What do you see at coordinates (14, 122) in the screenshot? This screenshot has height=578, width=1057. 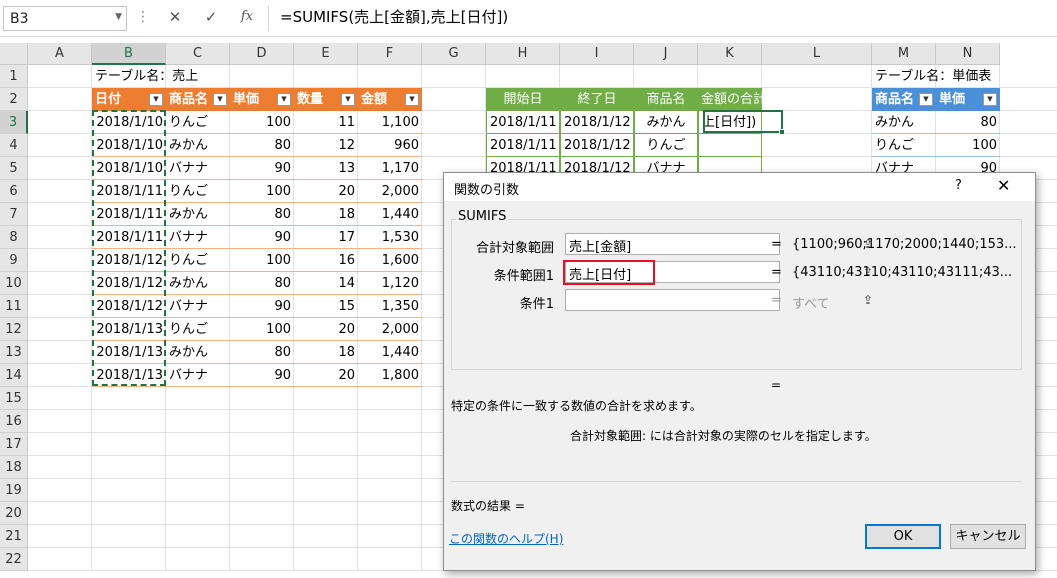 I see `row-header-3: 3` at bounding box center [14, 122].